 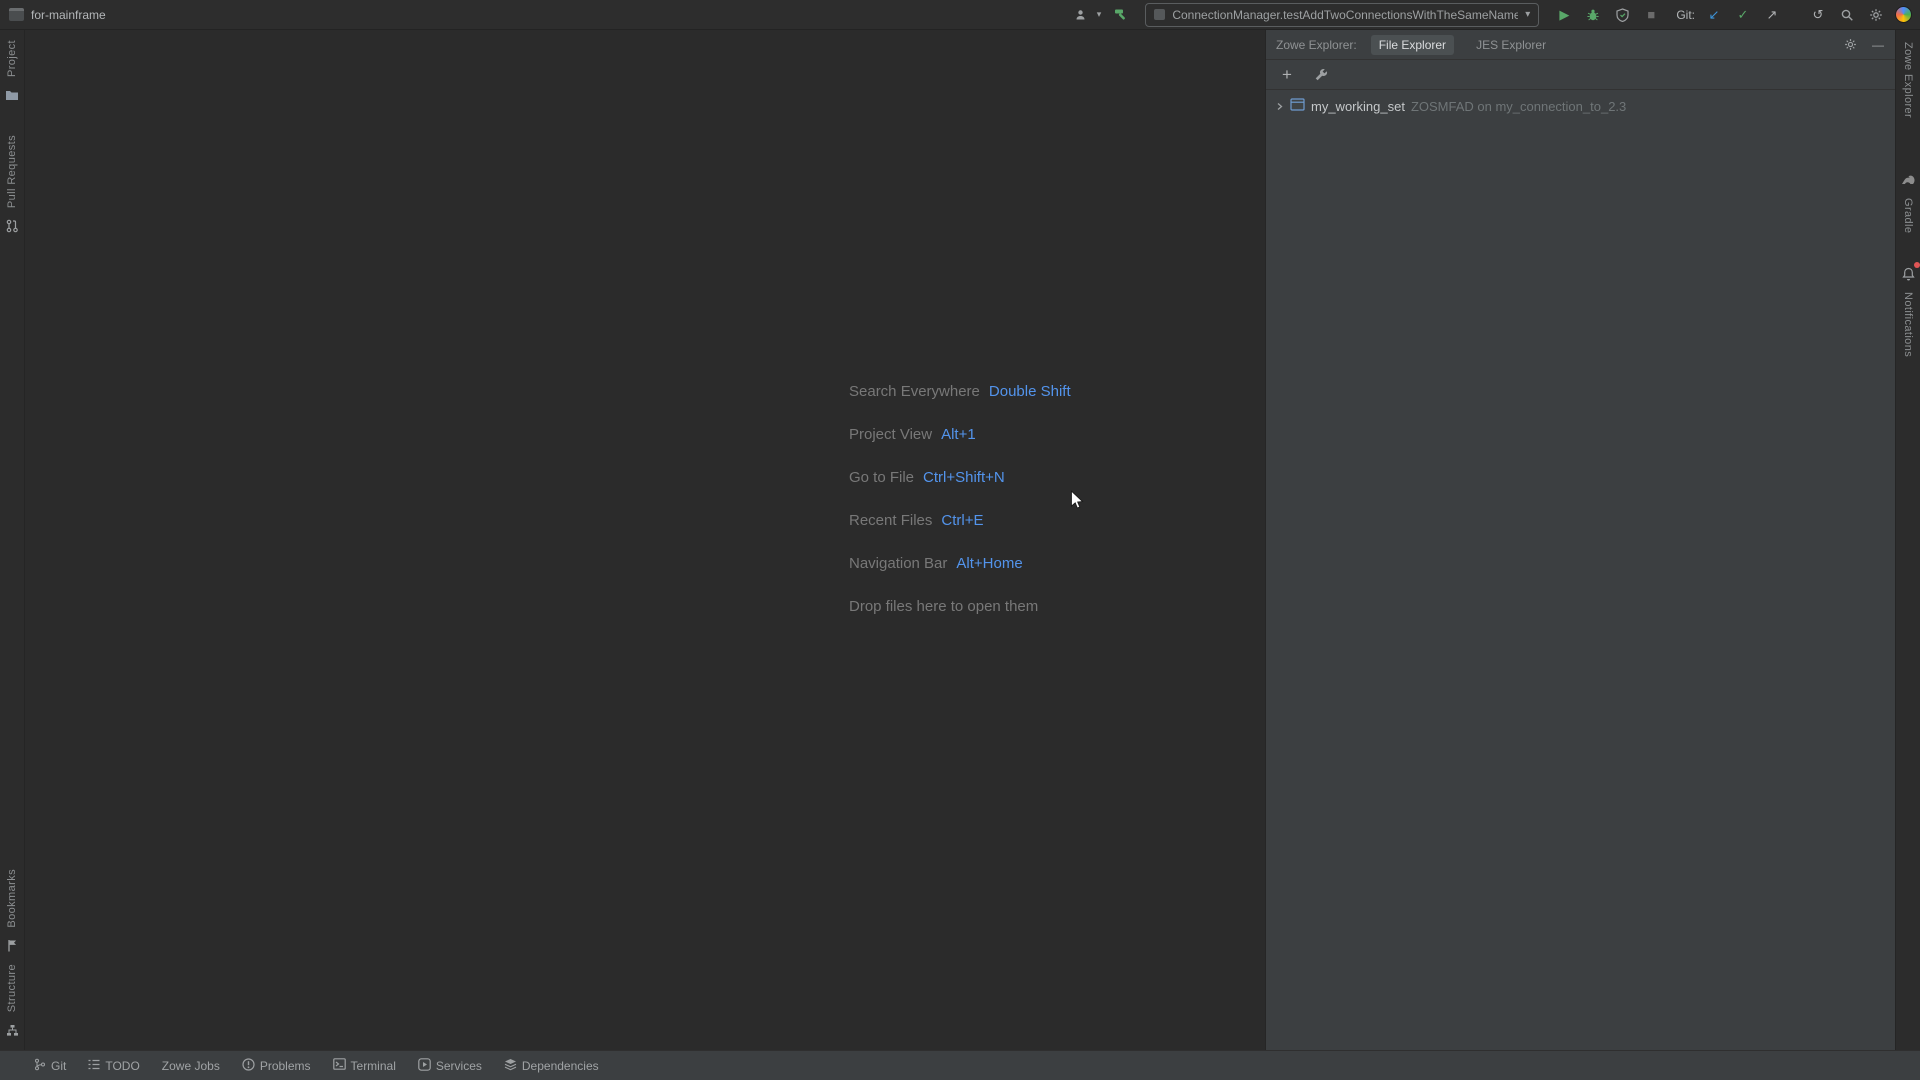 I want to click on statusbar-item-services: Services, so click(x=450, y=1065).